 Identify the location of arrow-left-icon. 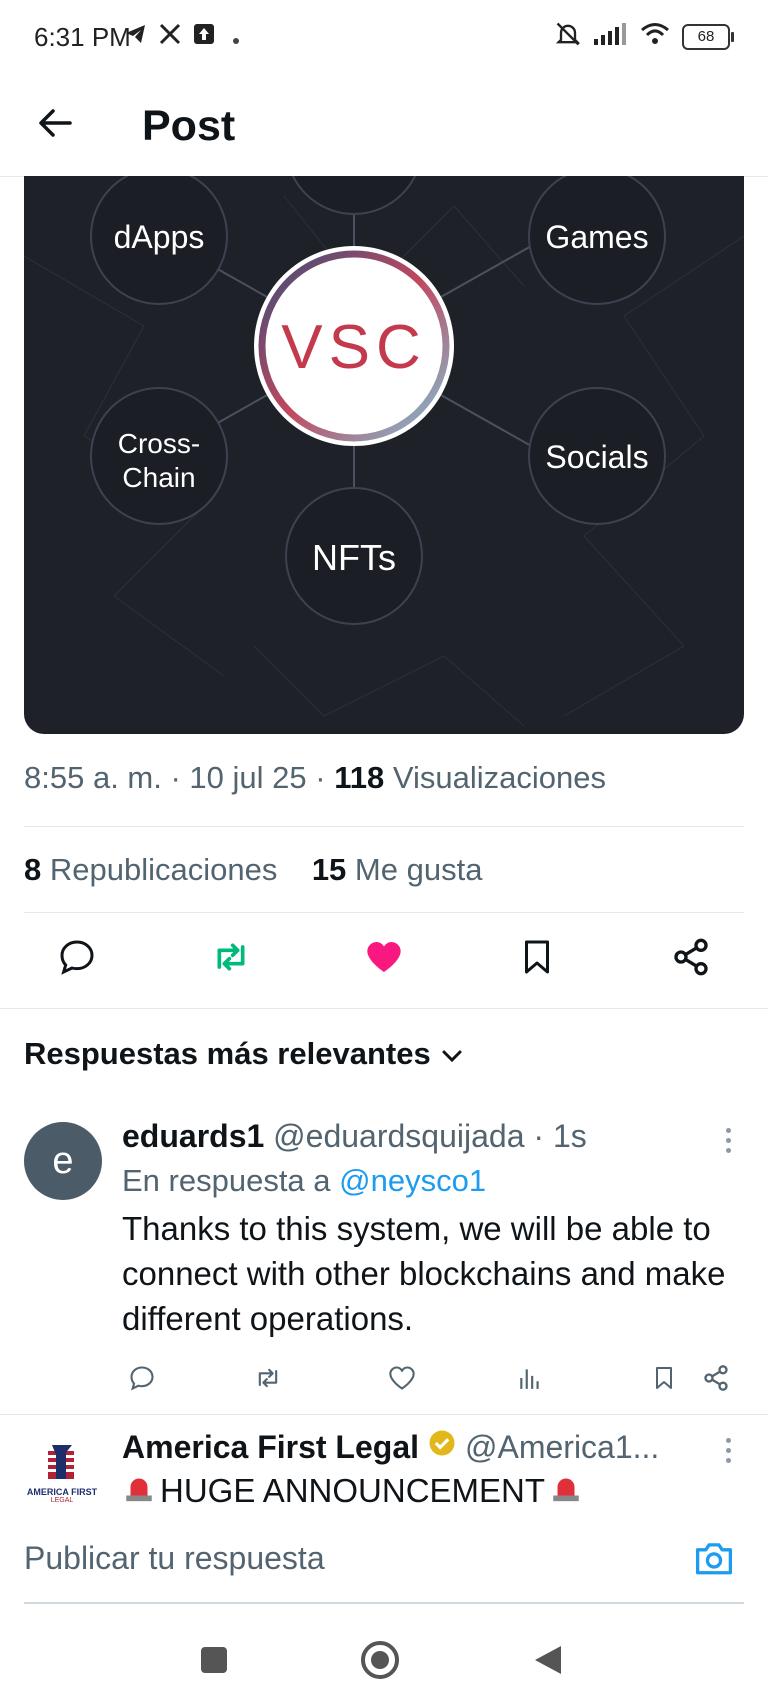
(55, 125).